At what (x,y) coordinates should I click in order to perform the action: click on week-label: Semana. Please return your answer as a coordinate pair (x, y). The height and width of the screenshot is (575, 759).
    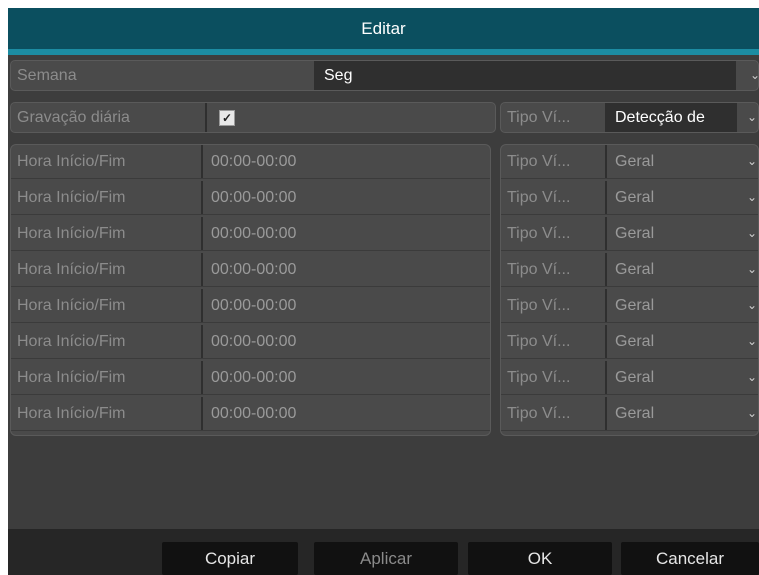
    Looking at the image, I should click on (47, 75).